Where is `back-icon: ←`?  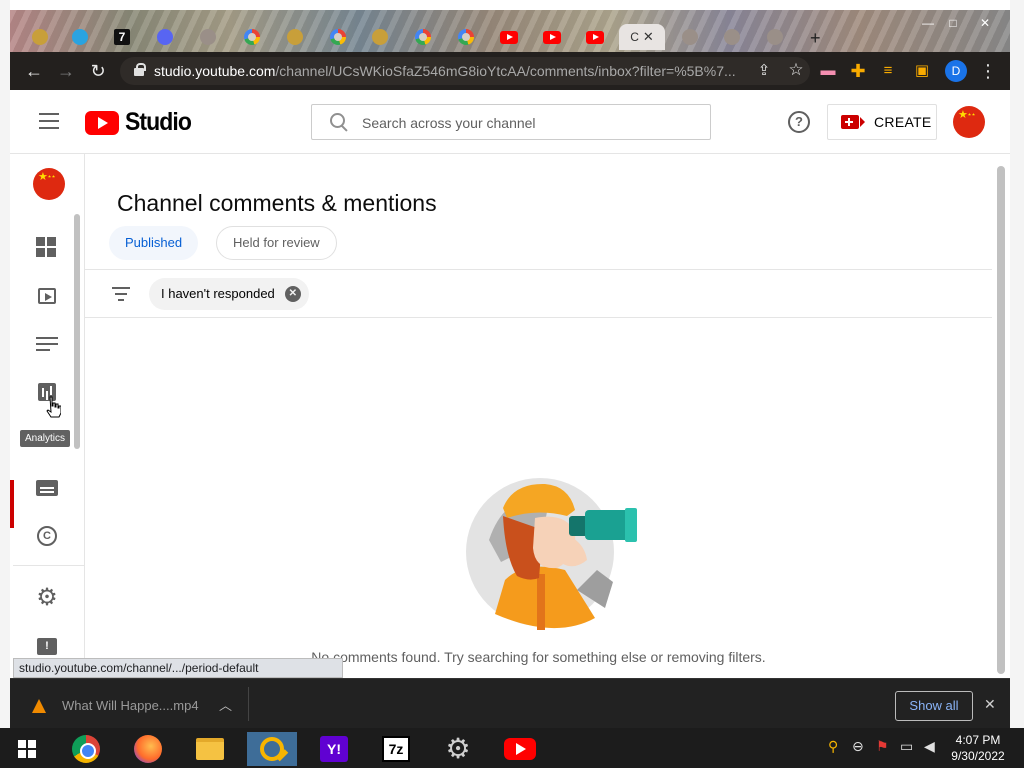 back-icon: ← is located at coordinates (34, 71).